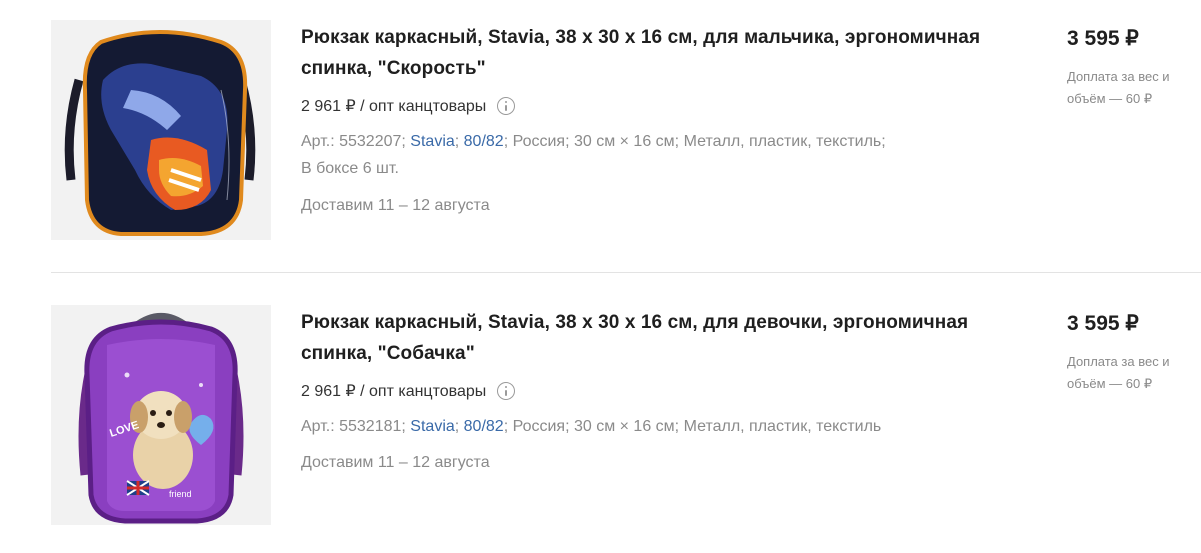 The image size is (1201, 553). What do you see at coordinates (180, 494) in the screenshot?
I see `backpack-print-text: friend` at bounding box center [180, 494].